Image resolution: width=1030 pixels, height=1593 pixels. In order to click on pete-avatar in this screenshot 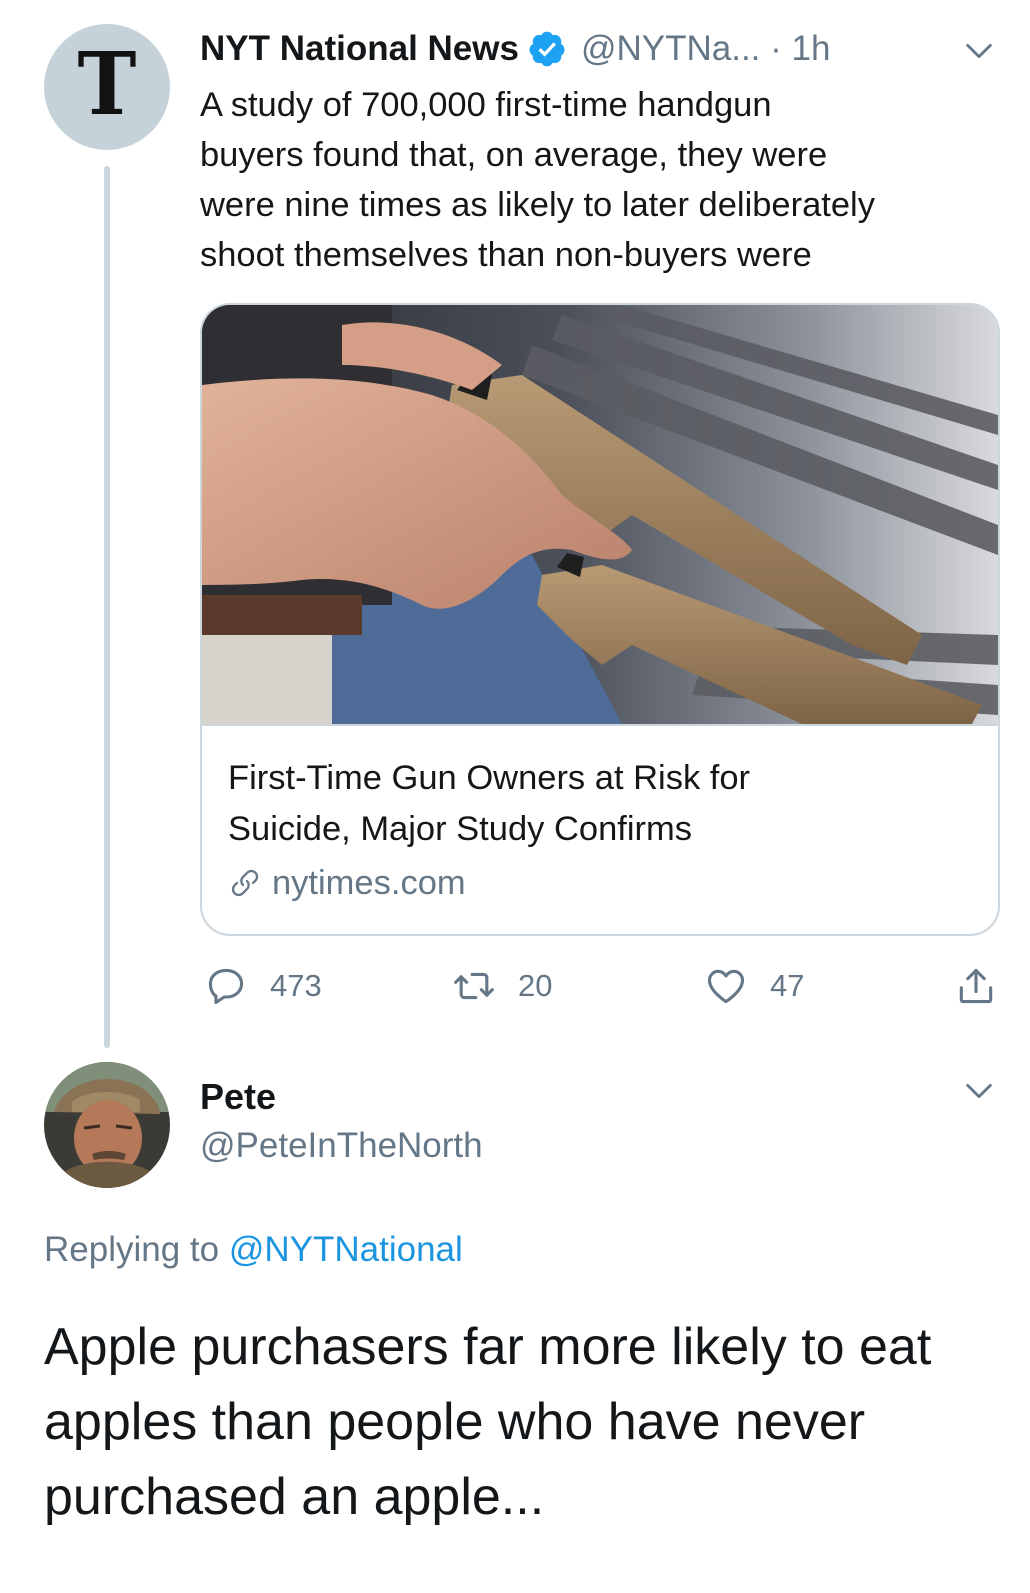, I will do `click(107, 1125)`.